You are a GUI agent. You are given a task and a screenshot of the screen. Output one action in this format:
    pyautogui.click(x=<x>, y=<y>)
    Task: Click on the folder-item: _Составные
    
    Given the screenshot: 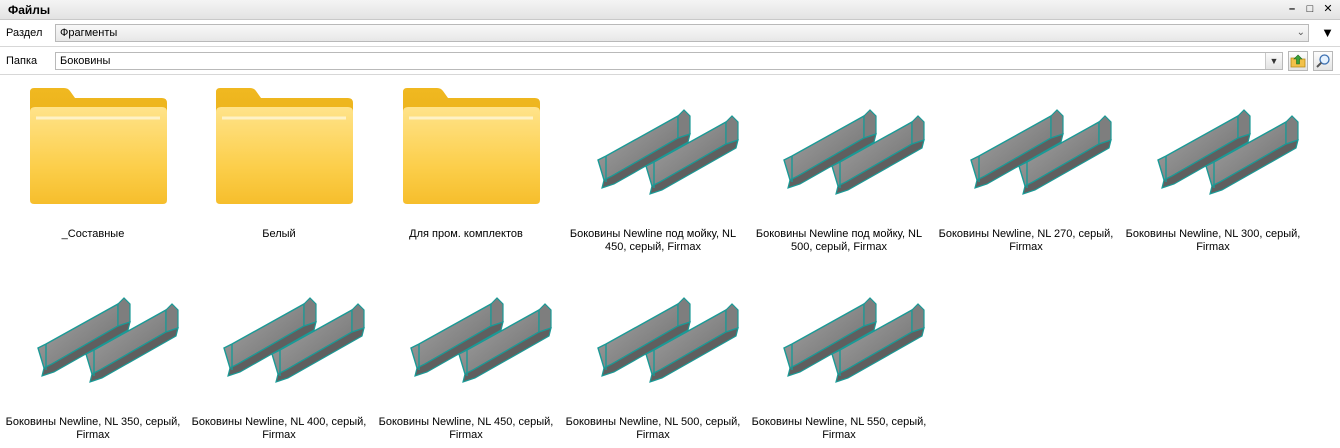 What is the action you would take?
    pyautogui.click(x=93, y=168)
    